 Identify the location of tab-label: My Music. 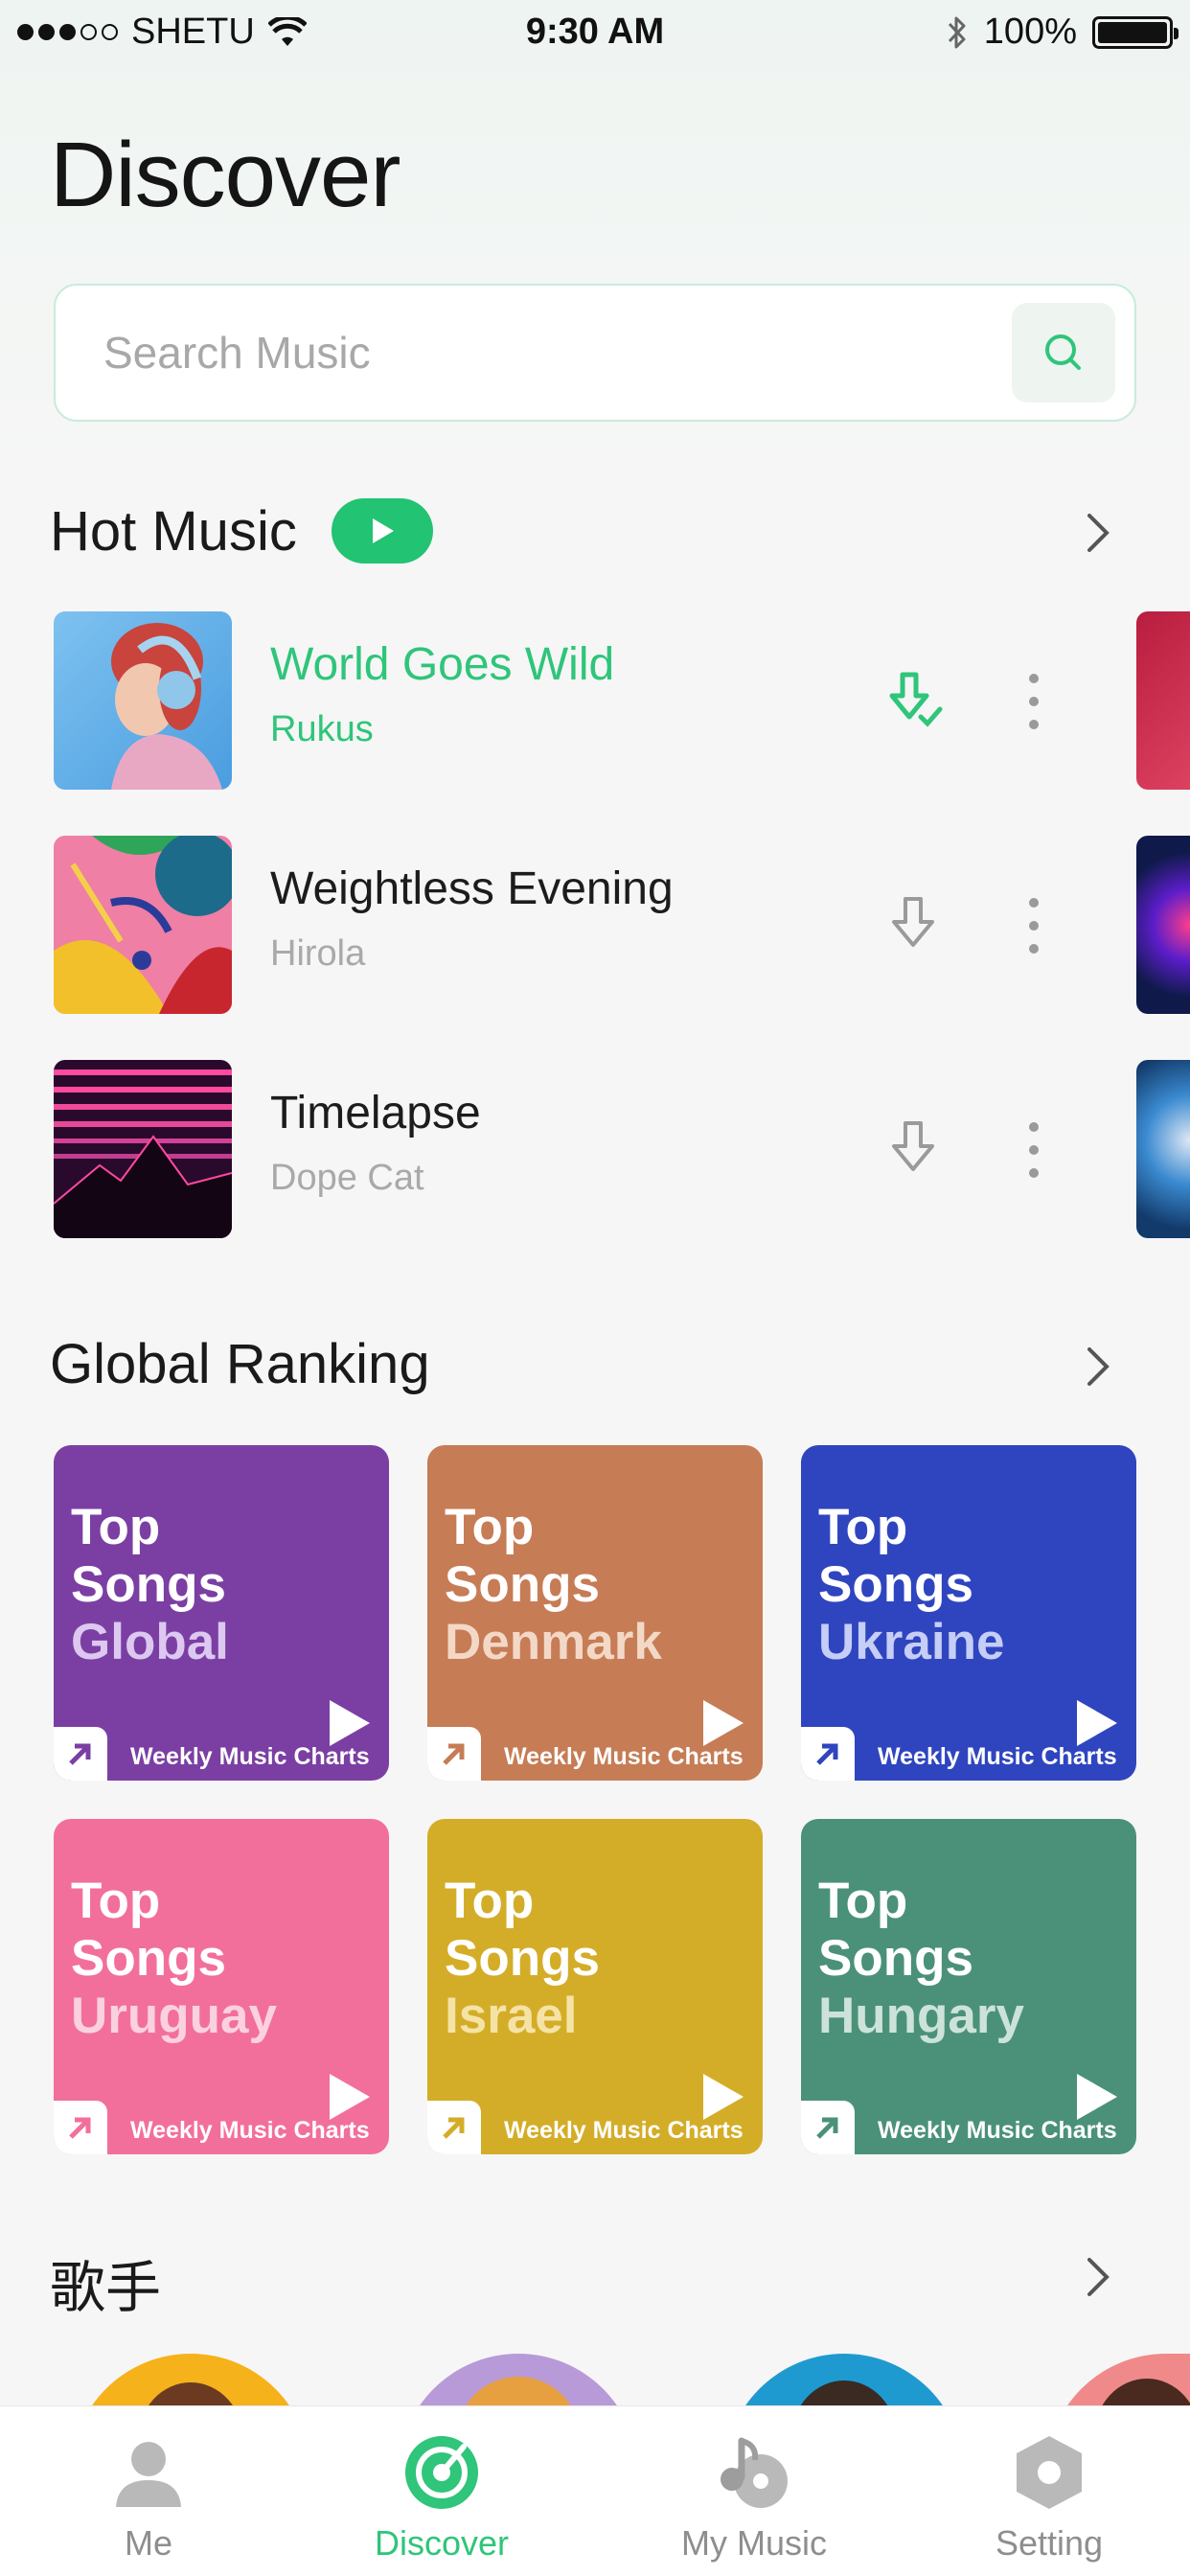
(754, 2543).